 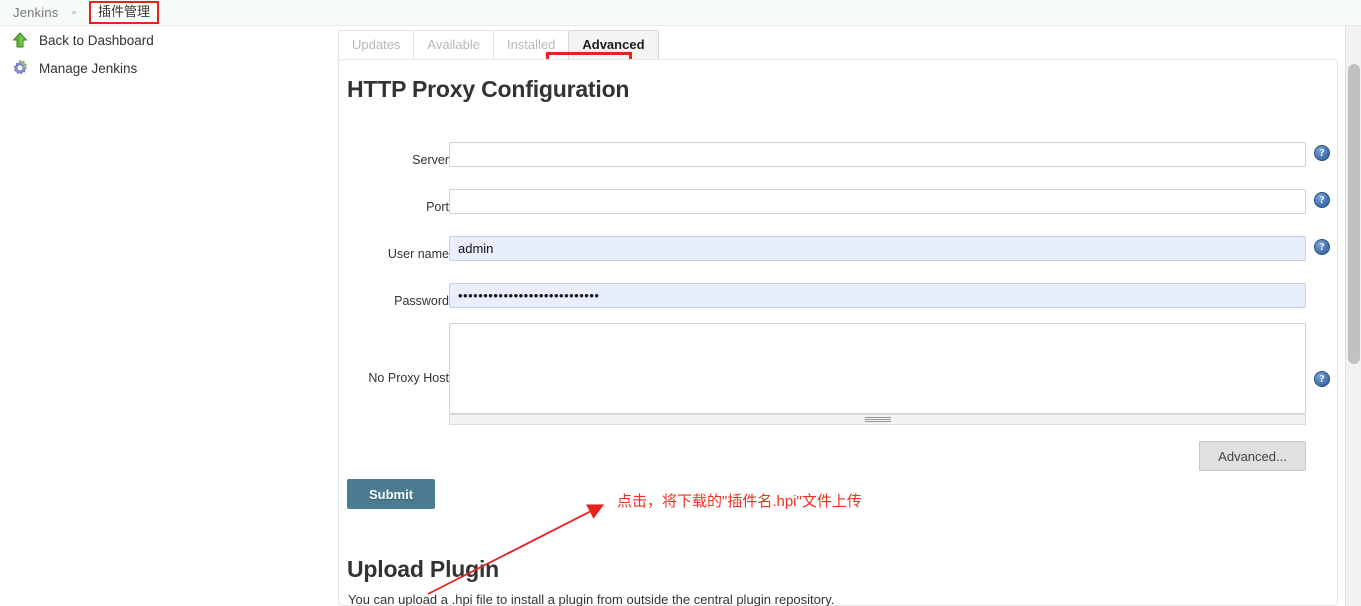 I want to click on plugin-manager-tabs: Updates Available Installed Advanced, so click(x=498, y=45).